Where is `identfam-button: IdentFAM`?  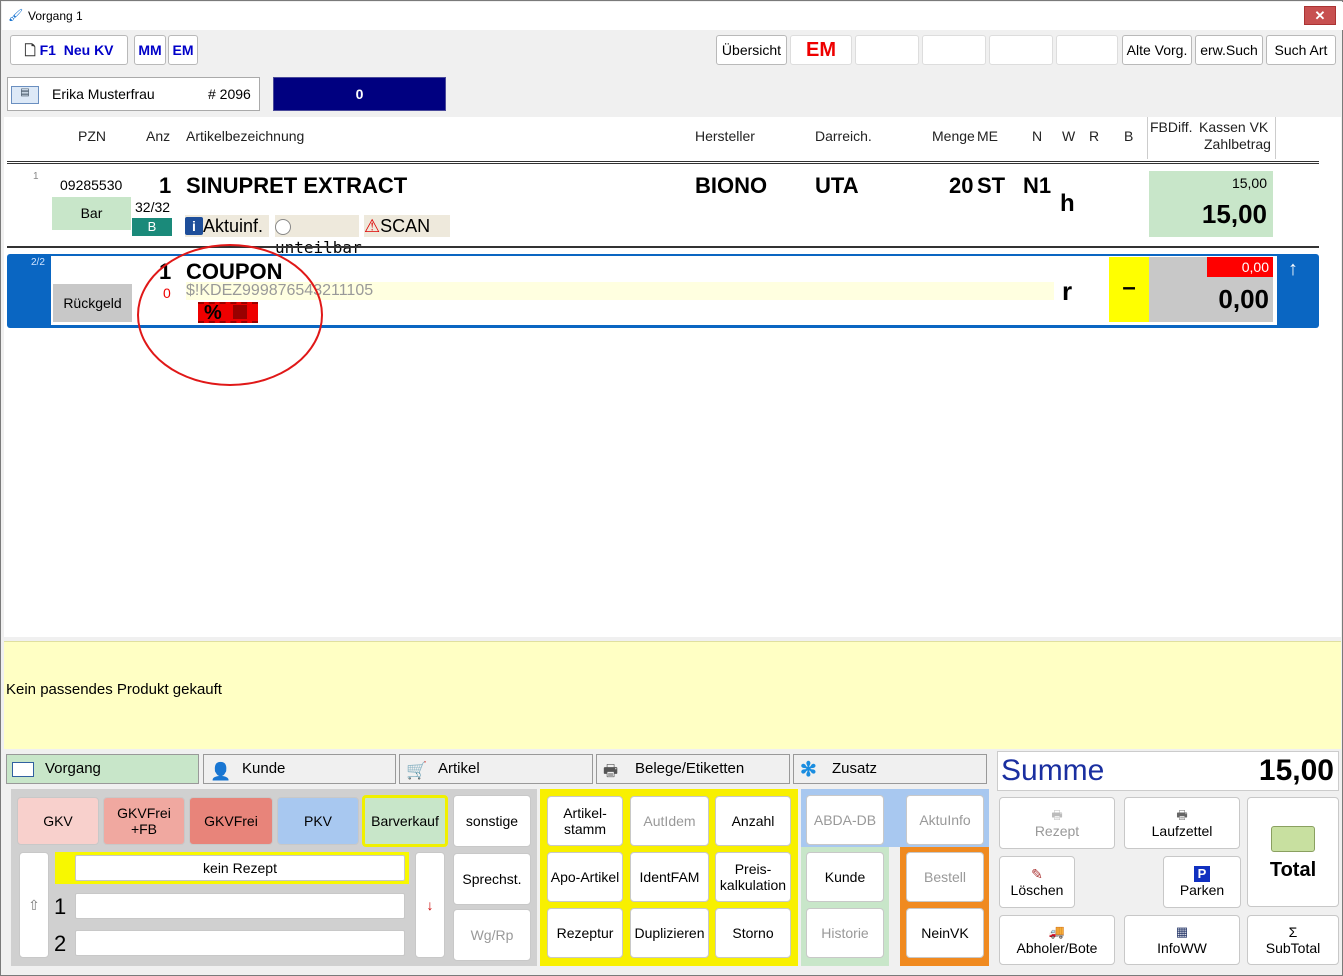 identfam-button: IdentFAM is located at coordinates (669, 877).